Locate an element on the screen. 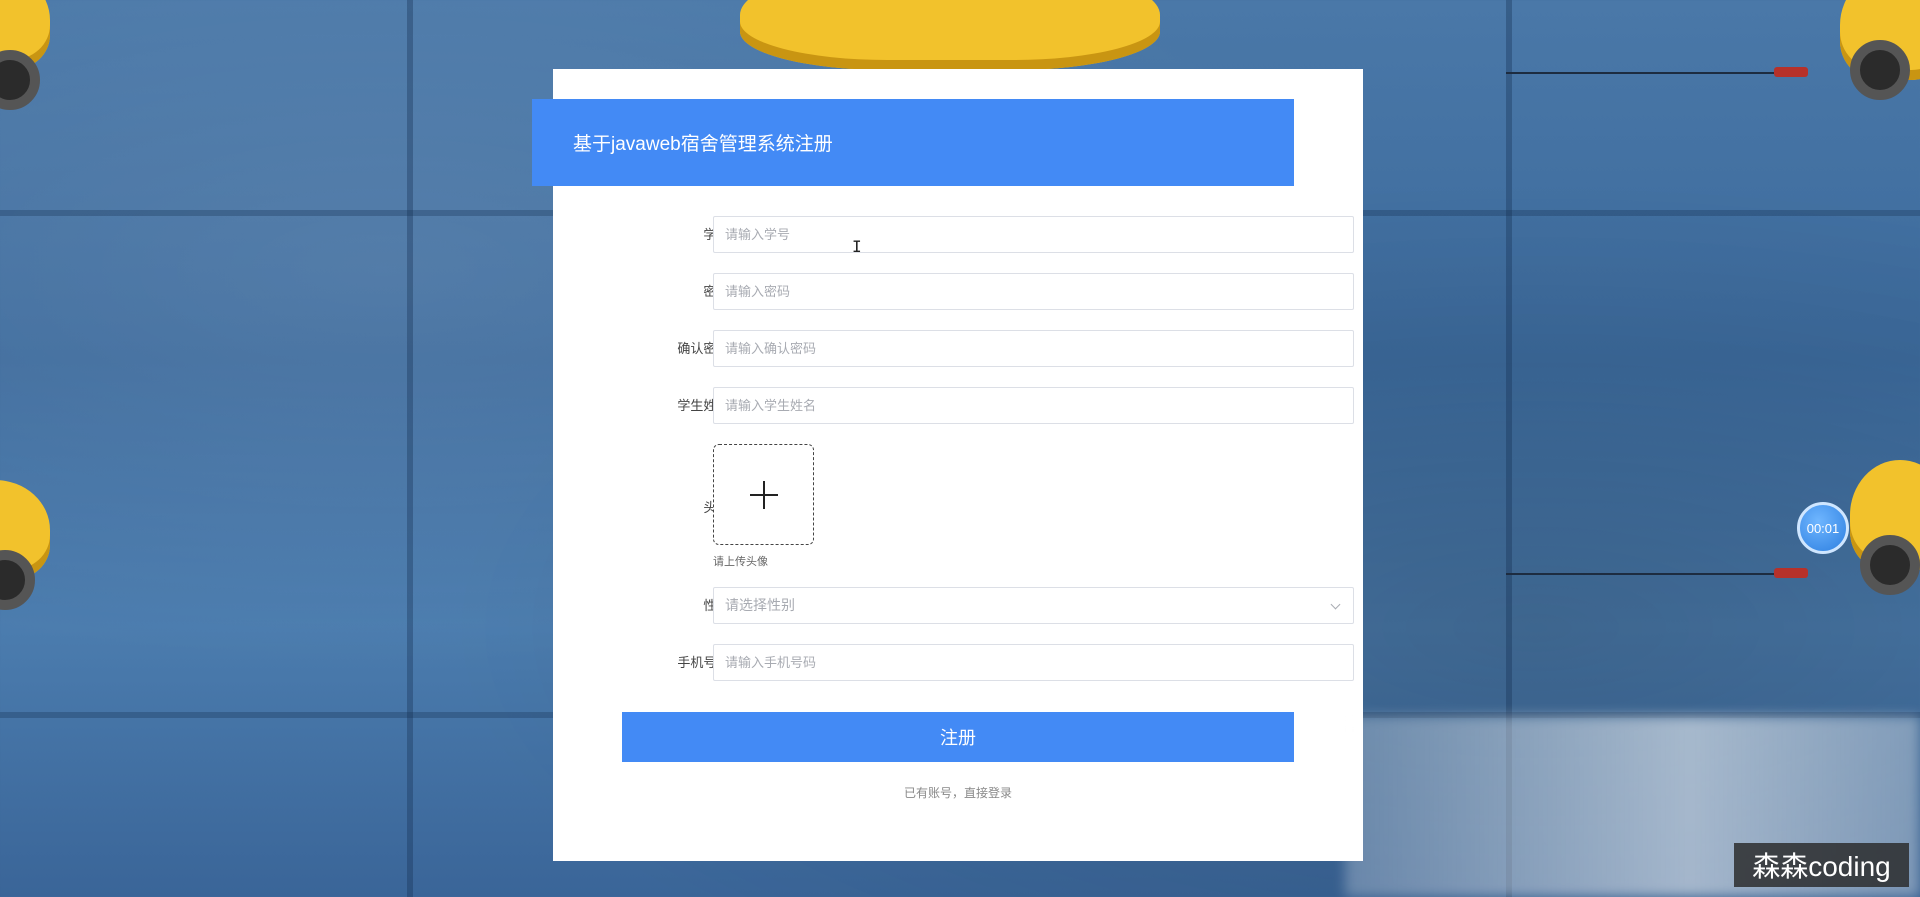 The height and width of the screenshot is (897, 1920). chevron-down-icon is located at coordinates (1335, 604).